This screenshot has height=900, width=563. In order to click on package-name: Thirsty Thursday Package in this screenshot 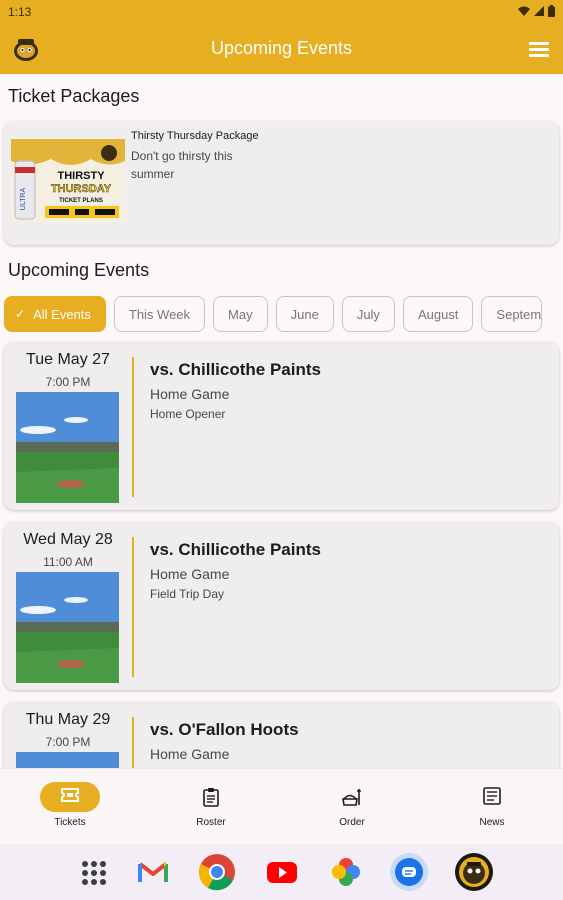, I will do `click(195, 136)`.